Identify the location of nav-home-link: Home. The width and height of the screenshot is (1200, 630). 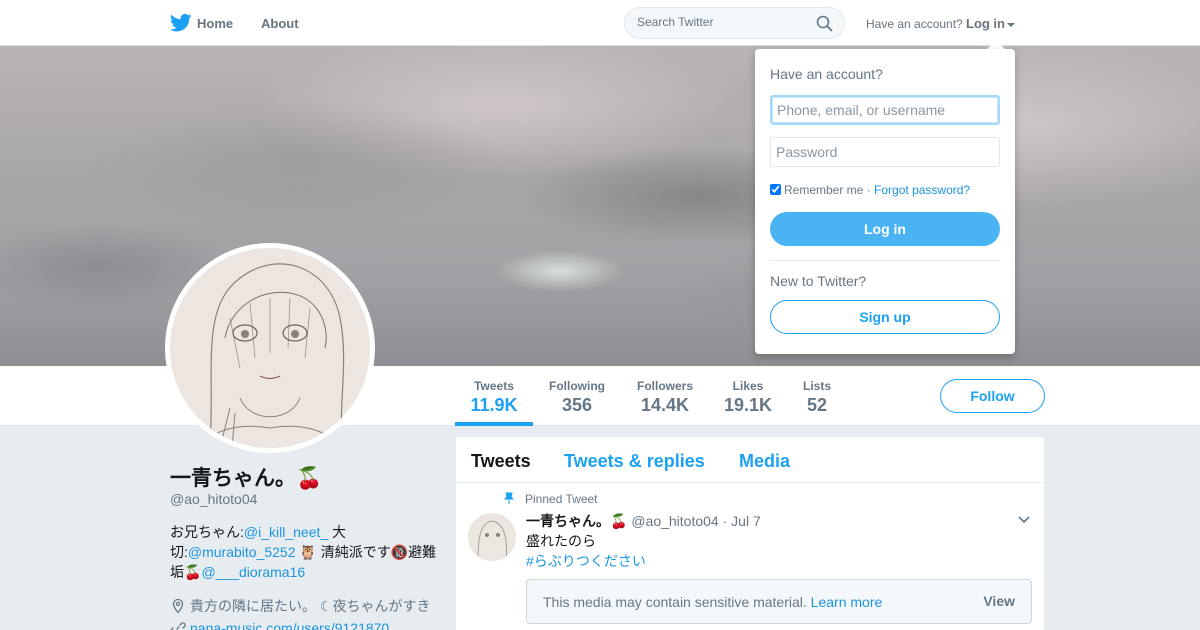
(215, 23).